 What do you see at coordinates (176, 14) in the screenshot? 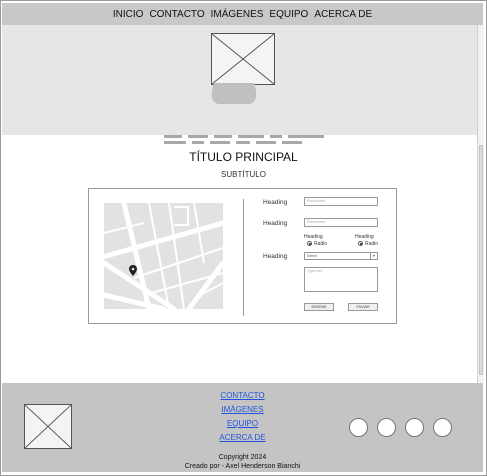
I see `nav-item-contacto: CONTACTO` at bounding box center [176, 14].